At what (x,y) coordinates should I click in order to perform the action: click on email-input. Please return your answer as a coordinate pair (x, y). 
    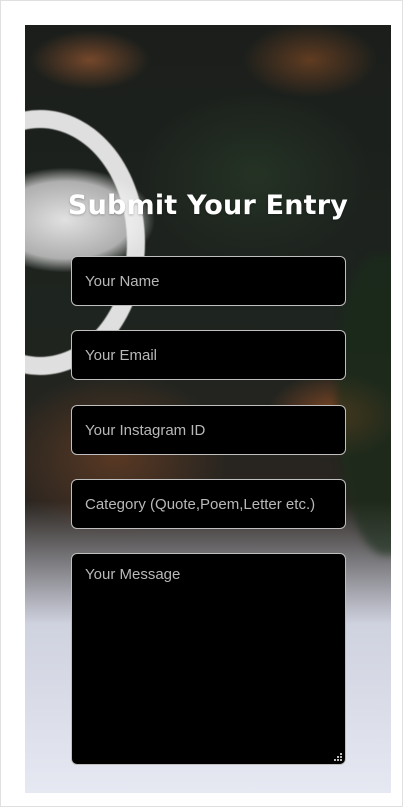
    Looking at the image, I should click on (208, 355).